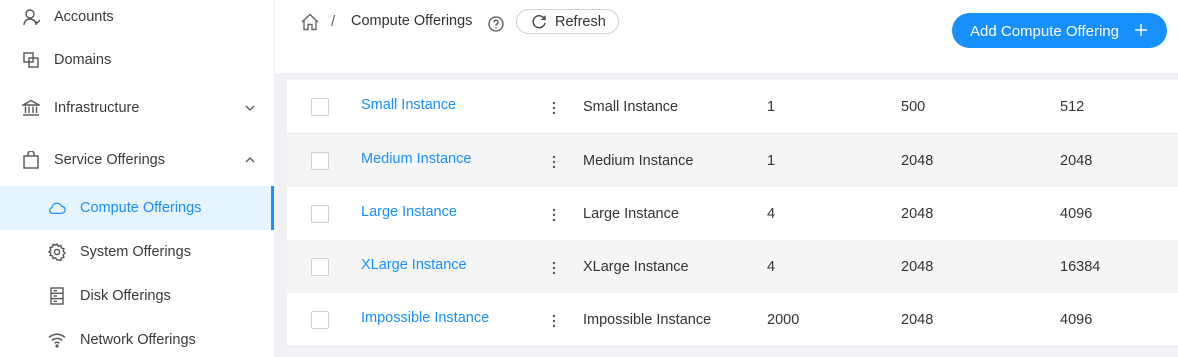 This screenshot has height=357, width=1178. I want to click on offering-memory: 16384, so click(1080, 267).